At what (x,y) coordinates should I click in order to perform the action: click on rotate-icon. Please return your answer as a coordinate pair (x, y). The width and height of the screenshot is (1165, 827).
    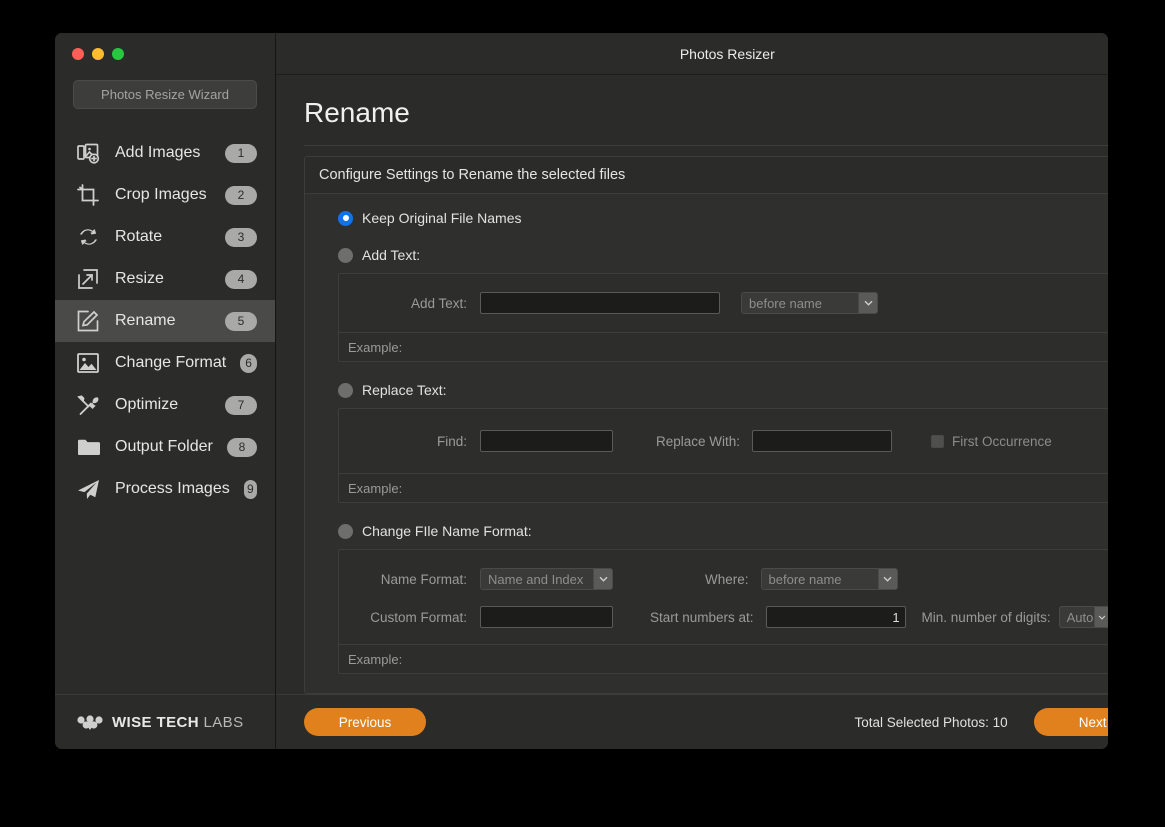
    Looking at the image, I should click on (88, 237).